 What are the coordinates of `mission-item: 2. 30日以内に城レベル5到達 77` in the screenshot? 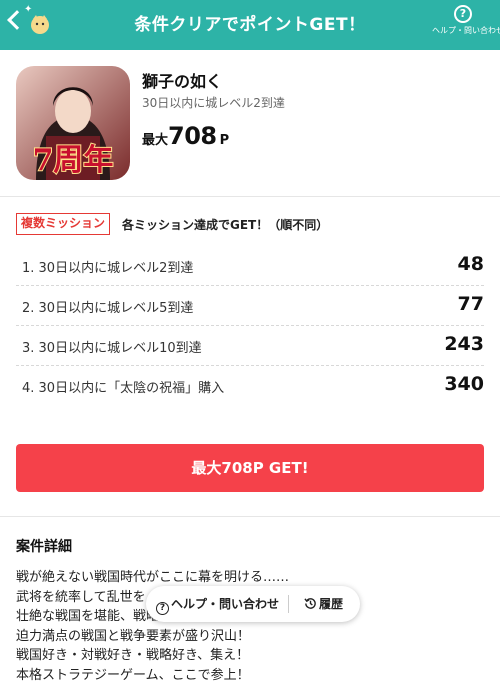 It's located at (250, 306).